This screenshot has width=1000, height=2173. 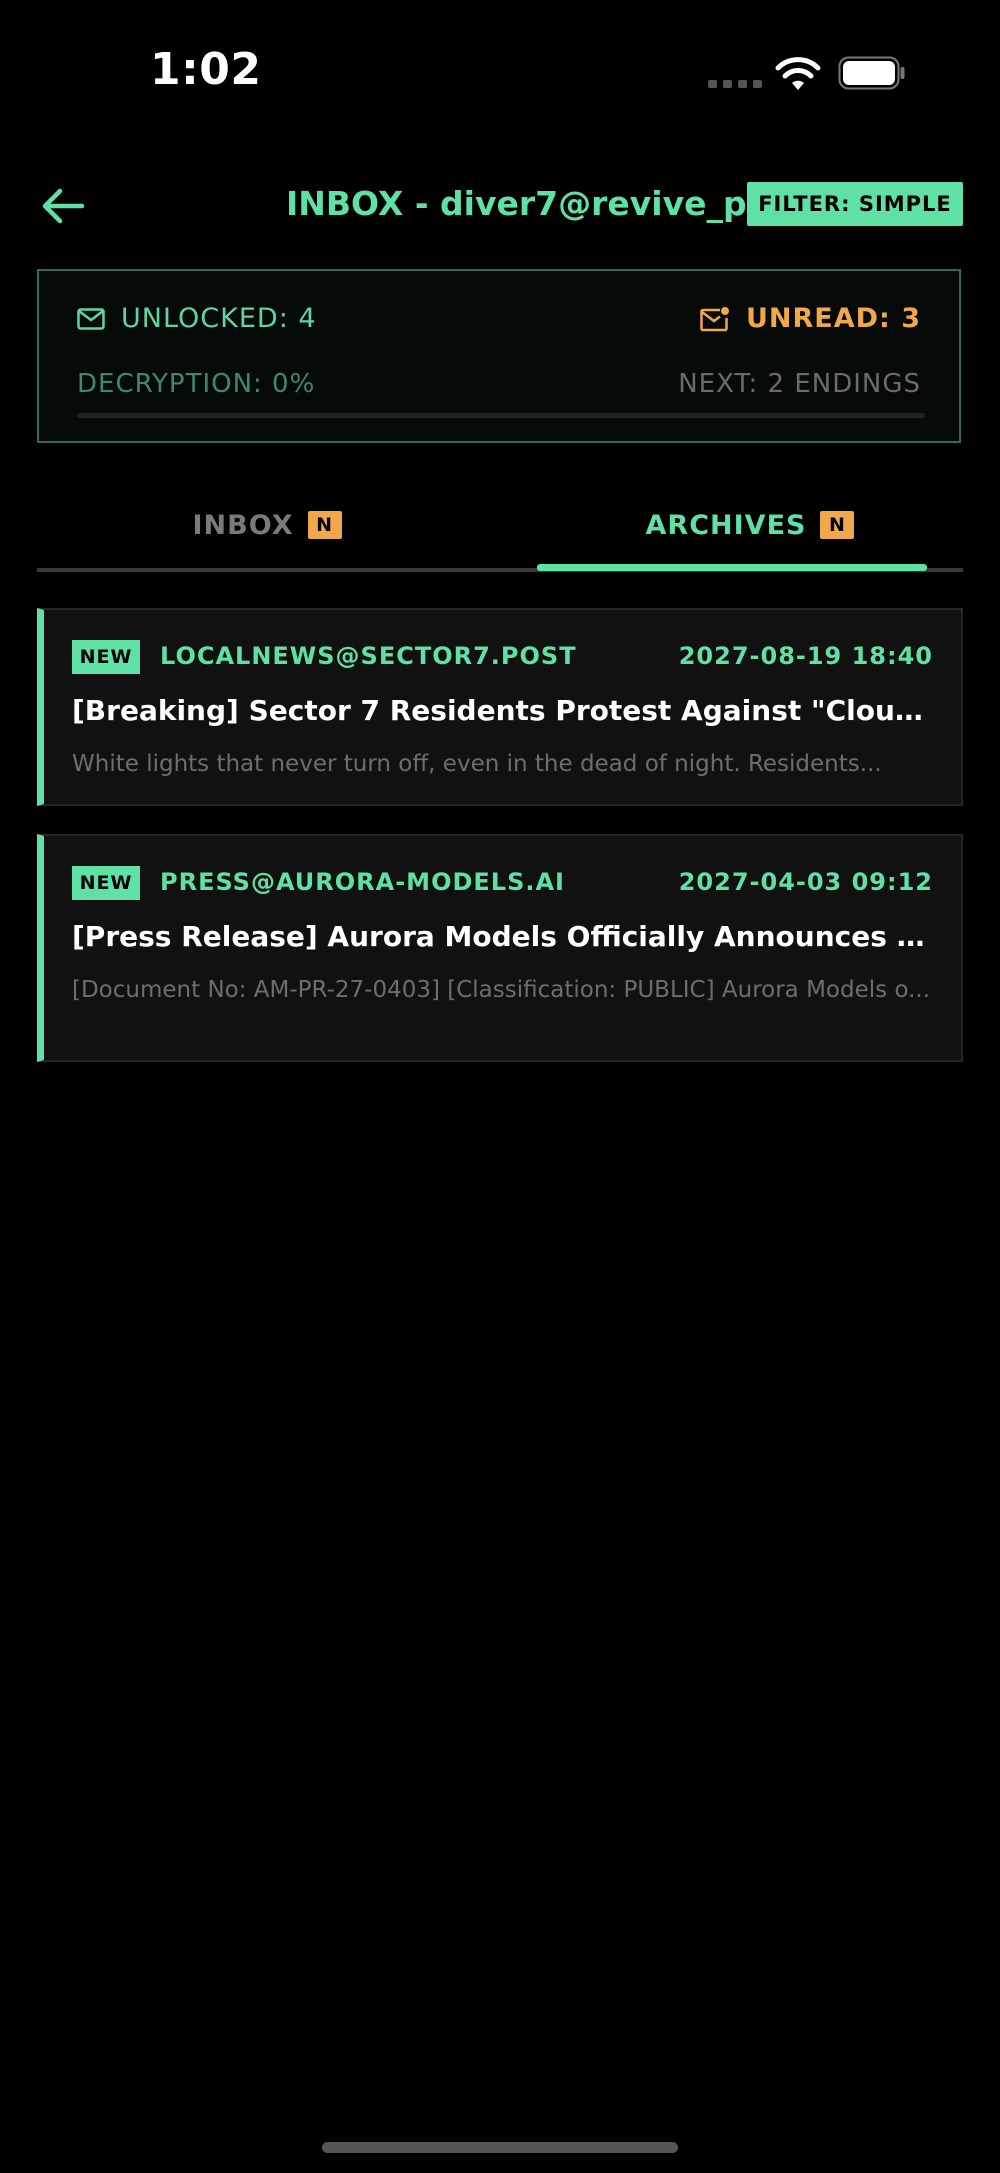 I want to click on status-bar: 1:02, so click(x=500, y=75).